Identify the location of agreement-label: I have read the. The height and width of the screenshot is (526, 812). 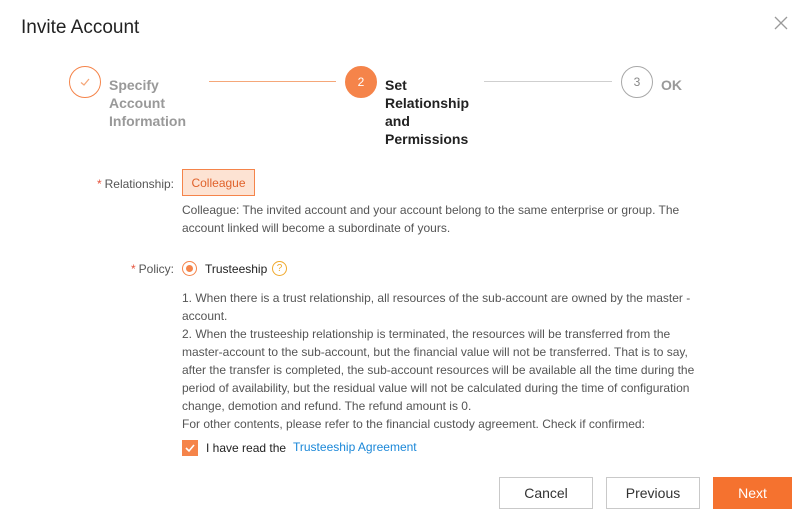
(246, 448).